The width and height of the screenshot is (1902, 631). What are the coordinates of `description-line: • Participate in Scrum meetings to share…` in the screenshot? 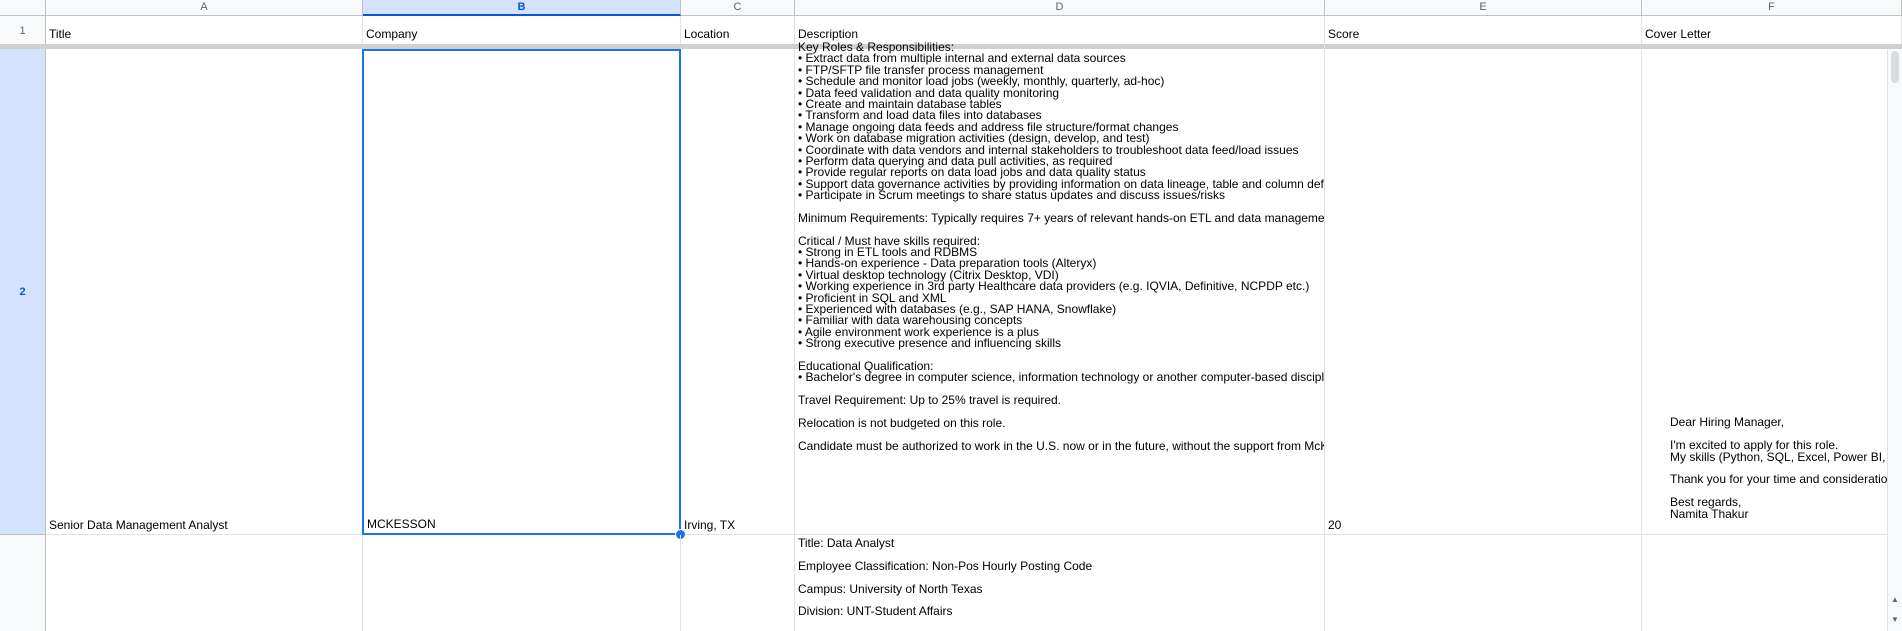 It's located at (1012, 195).